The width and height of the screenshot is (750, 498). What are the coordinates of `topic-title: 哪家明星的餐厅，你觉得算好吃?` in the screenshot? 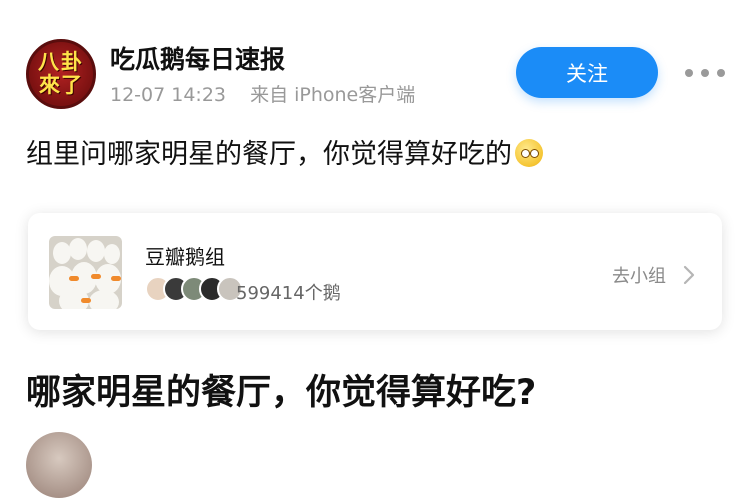 It's located at (281, 389).